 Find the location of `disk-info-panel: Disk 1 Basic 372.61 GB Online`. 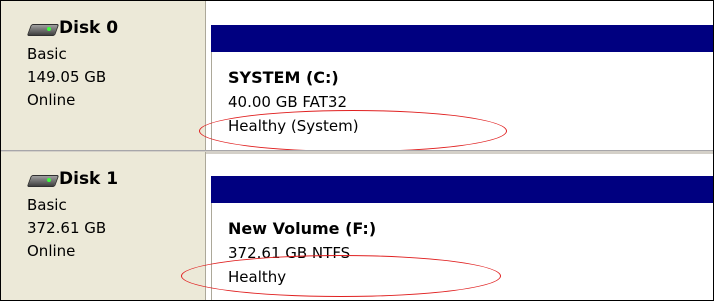

disk-info-panel: Disk 1 Basic 372.61 GB Online is located at coordinates (103, 226).